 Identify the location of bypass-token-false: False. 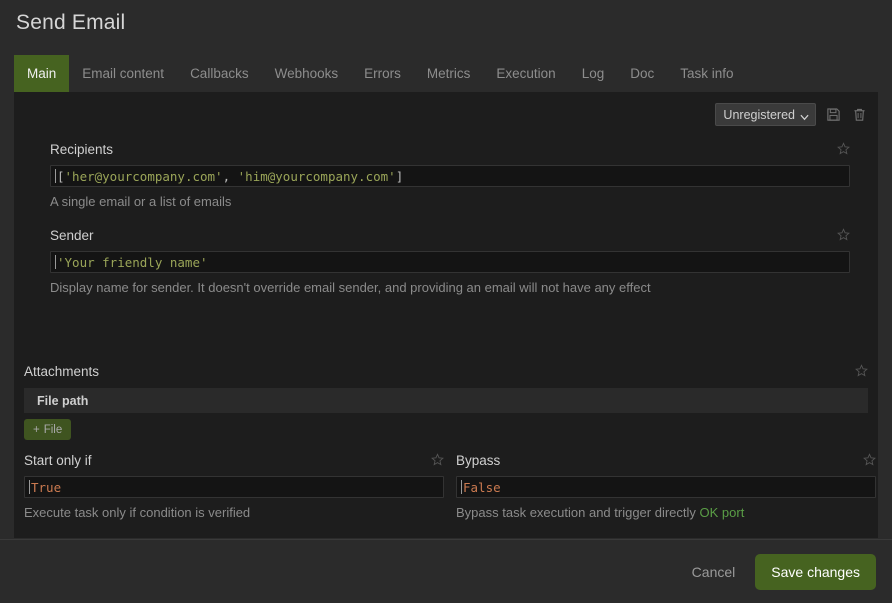
(482, 487).